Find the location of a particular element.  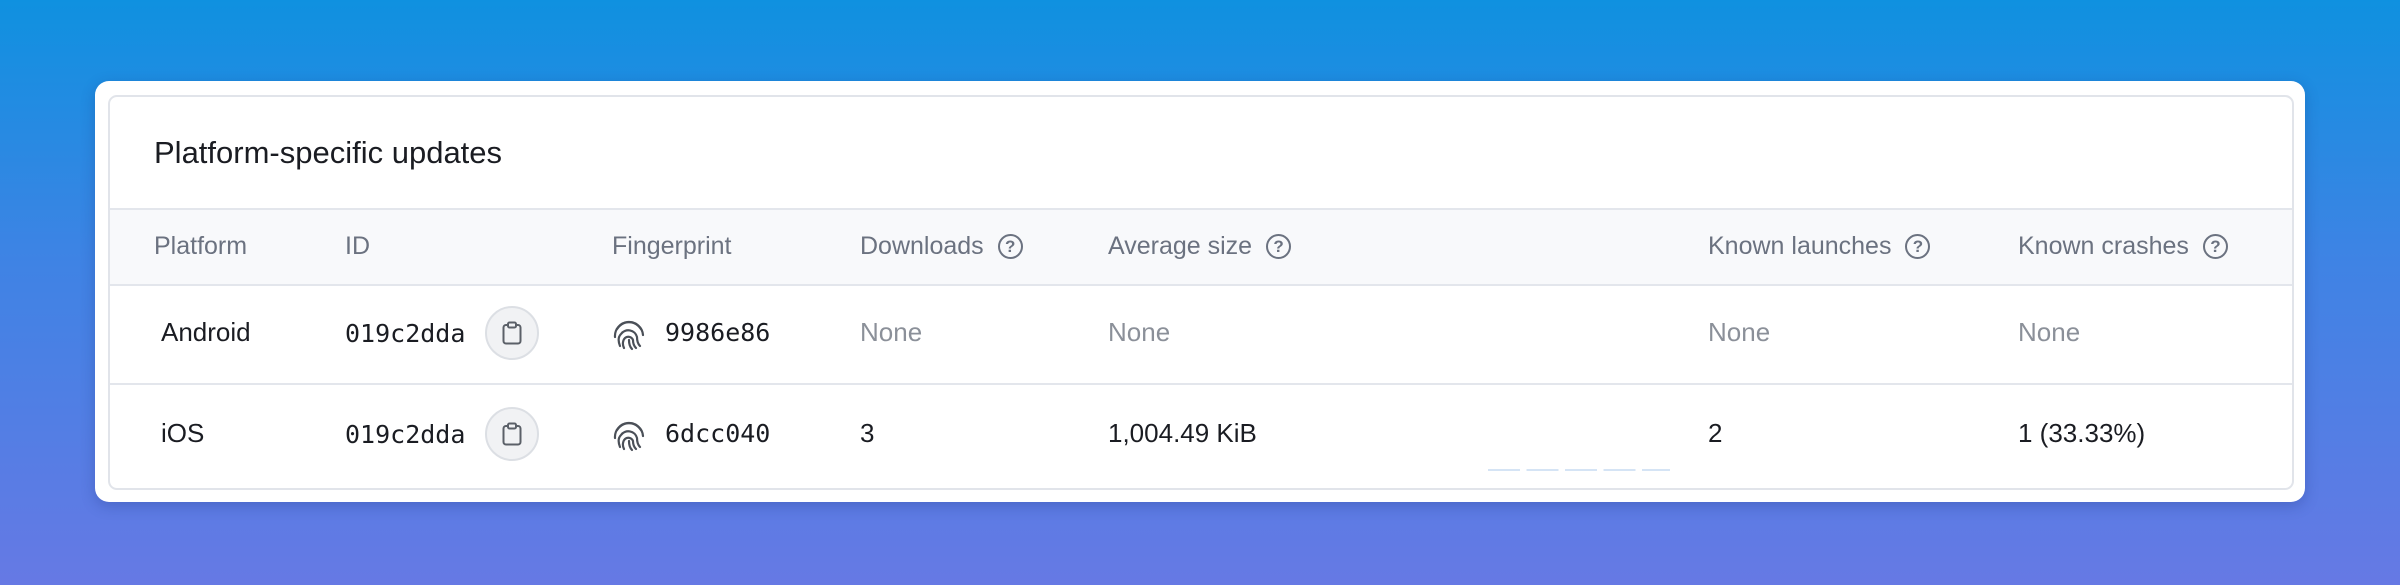

header-known-crashes: Known crashes ? is located at coordinates (2123, 246).